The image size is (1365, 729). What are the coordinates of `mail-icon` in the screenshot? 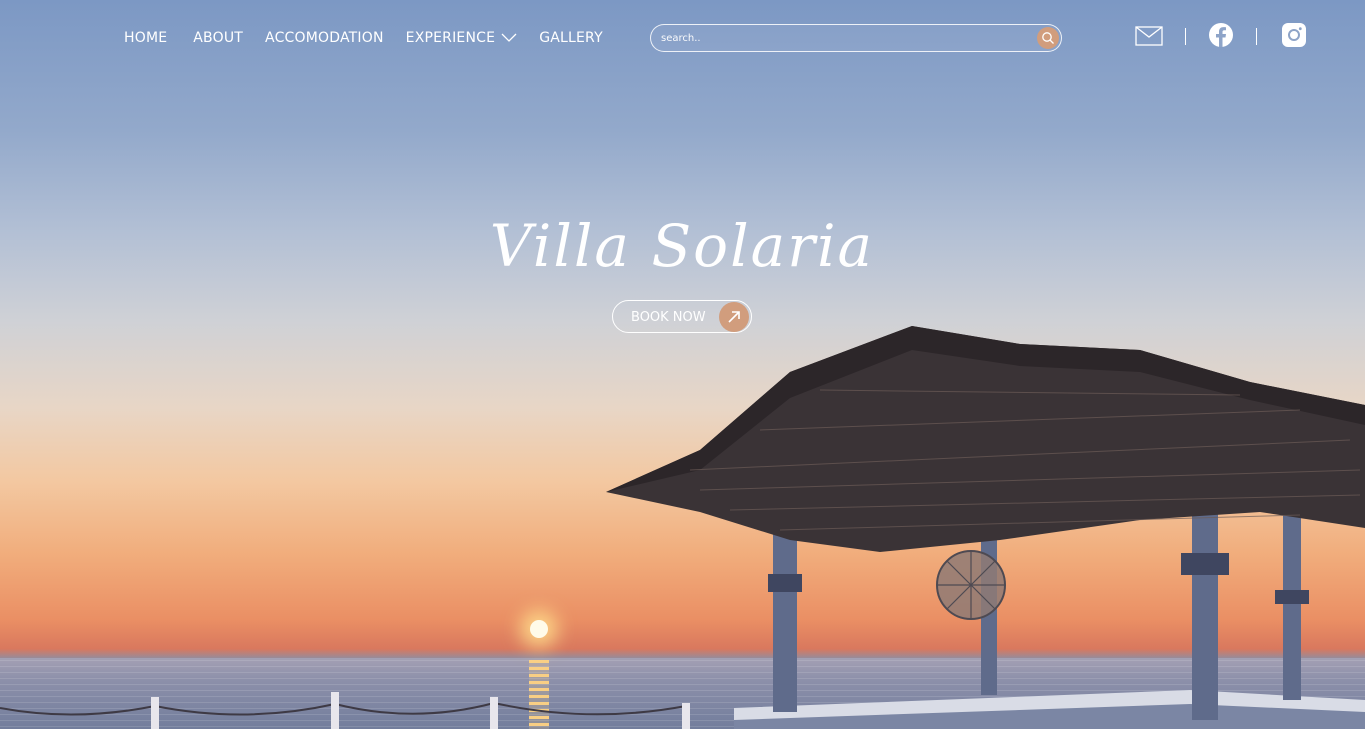 It's located at (1149, 36).